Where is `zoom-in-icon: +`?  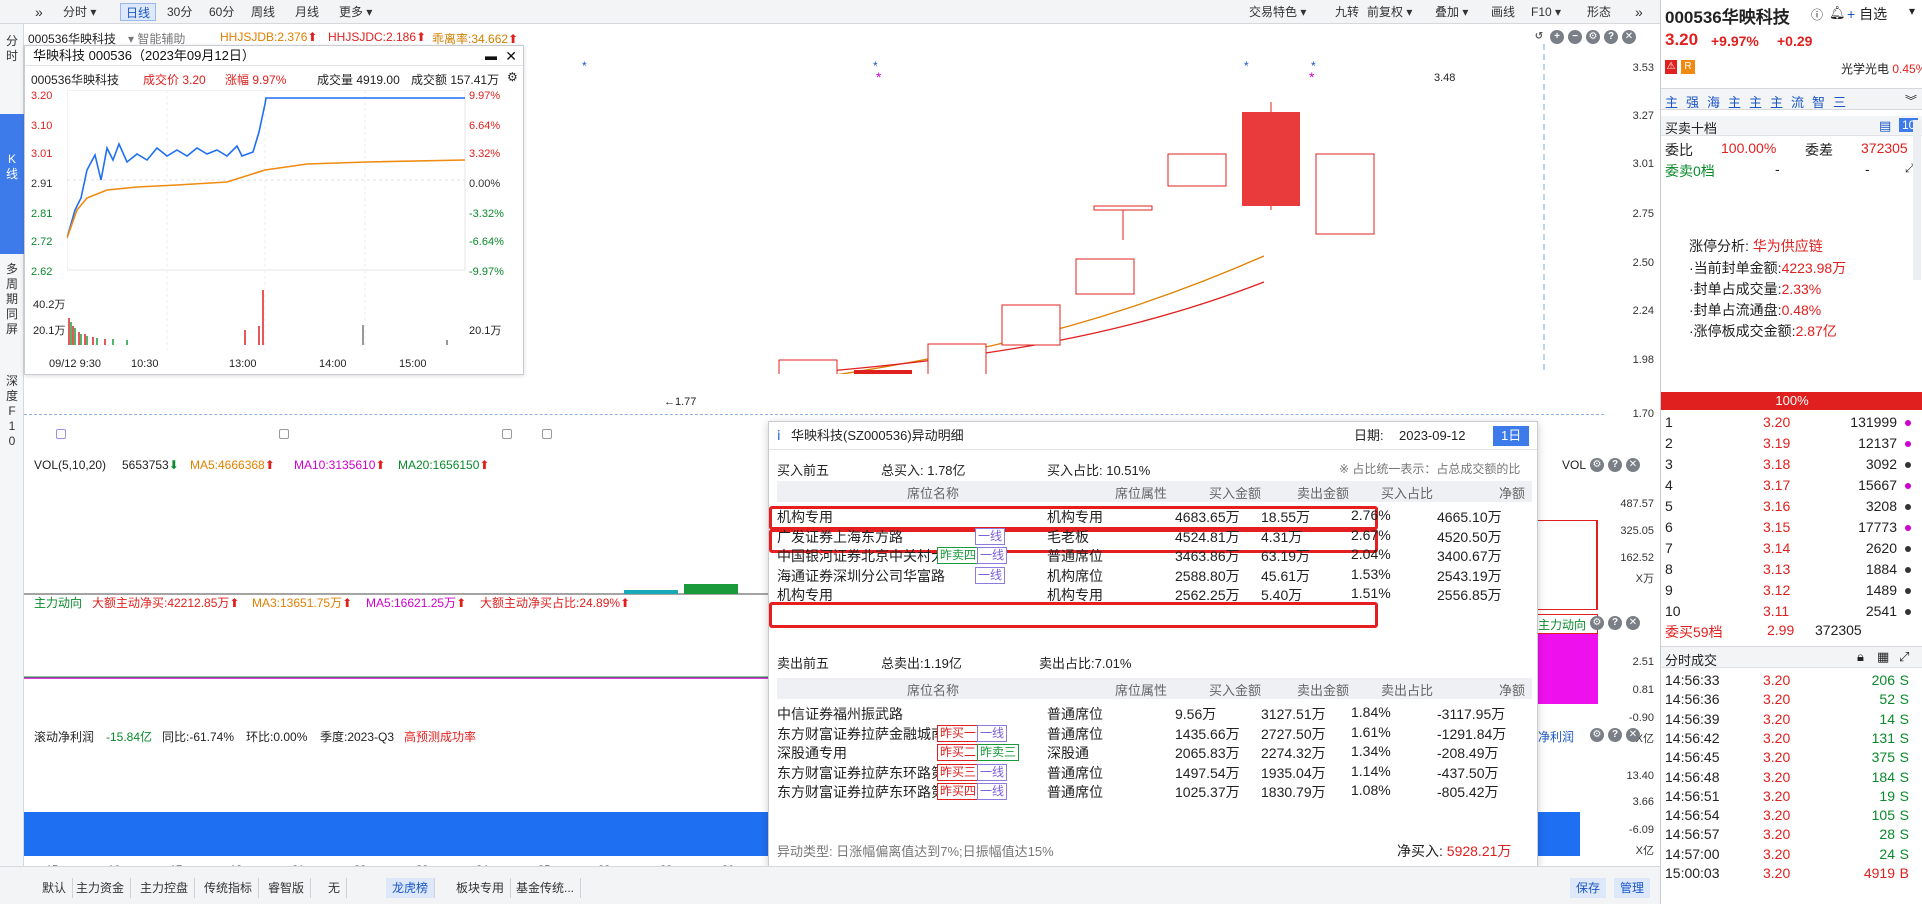 zoom-in-icon: + is located at coordinates (1557, 37).